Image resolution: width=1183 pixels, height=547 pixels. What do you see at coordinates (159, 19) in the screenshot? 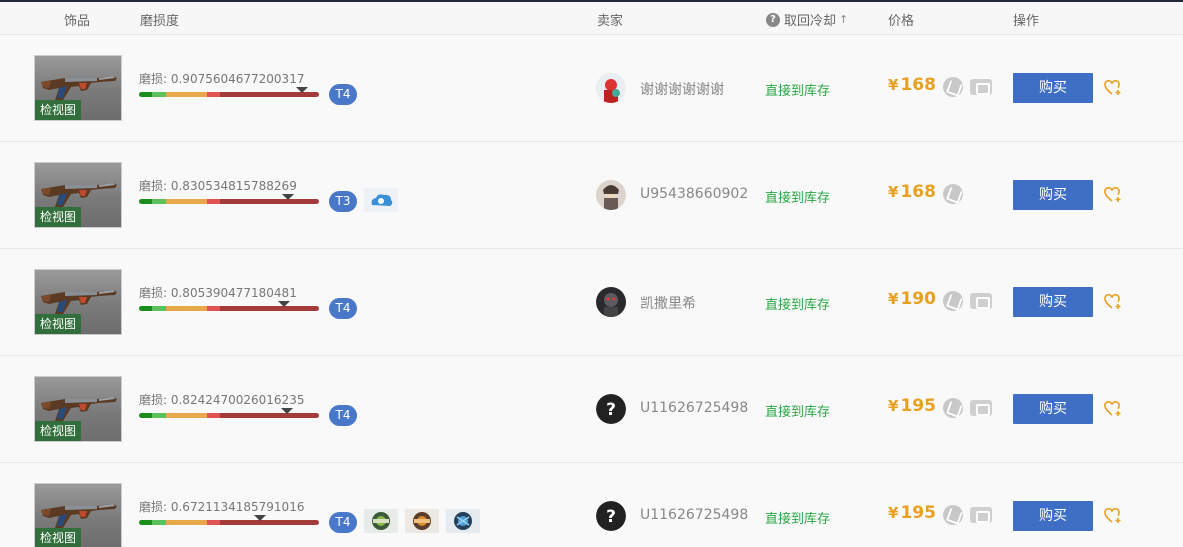
I see `column-header-wear: 磨损度` at bounding box center [159, 19].